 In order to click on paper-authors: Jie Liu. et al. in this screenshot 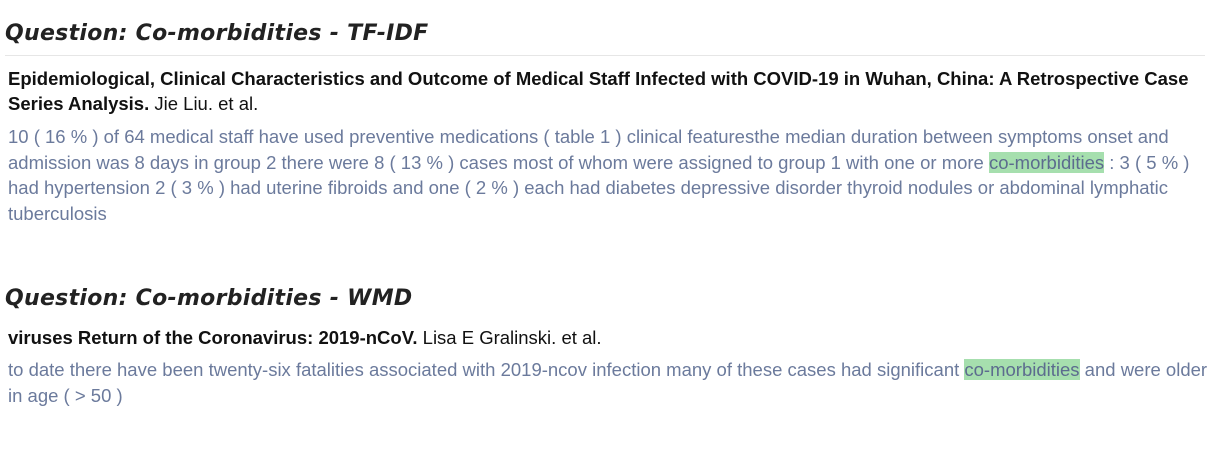, I will do `click(204, 103)`.